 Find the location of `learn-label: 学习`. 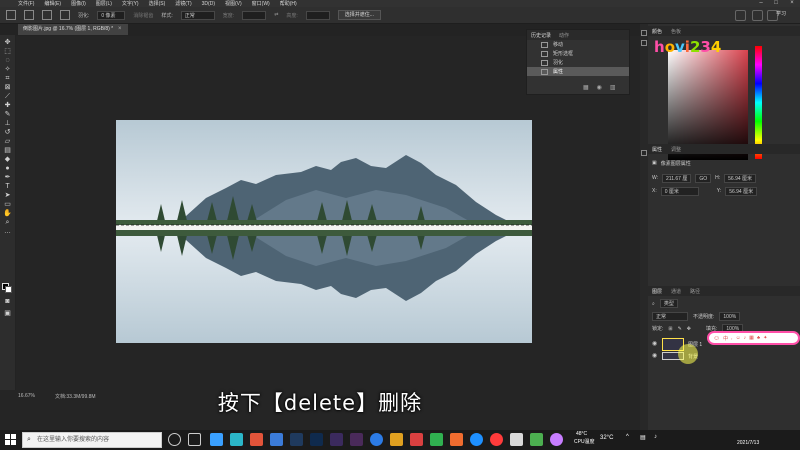

learn-label: 学习 is located at coordinates (781, 13).